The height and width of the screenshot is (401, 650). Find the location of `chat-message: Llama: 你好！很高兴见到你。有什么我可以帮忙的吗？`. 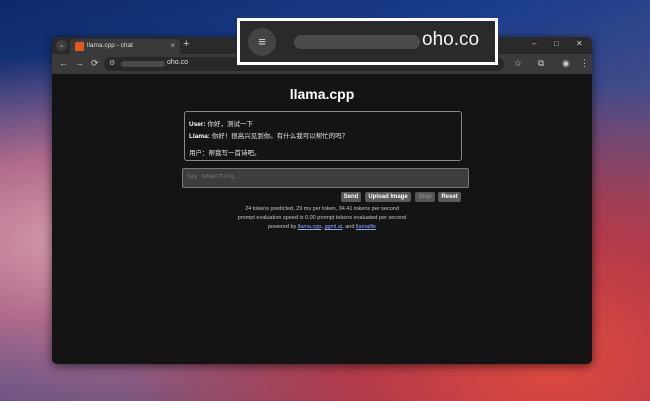

chat-message: Llama: 你好！很高兴见到你。有什么我可以帮忙的吗？ is located at coordinates (268, 135).